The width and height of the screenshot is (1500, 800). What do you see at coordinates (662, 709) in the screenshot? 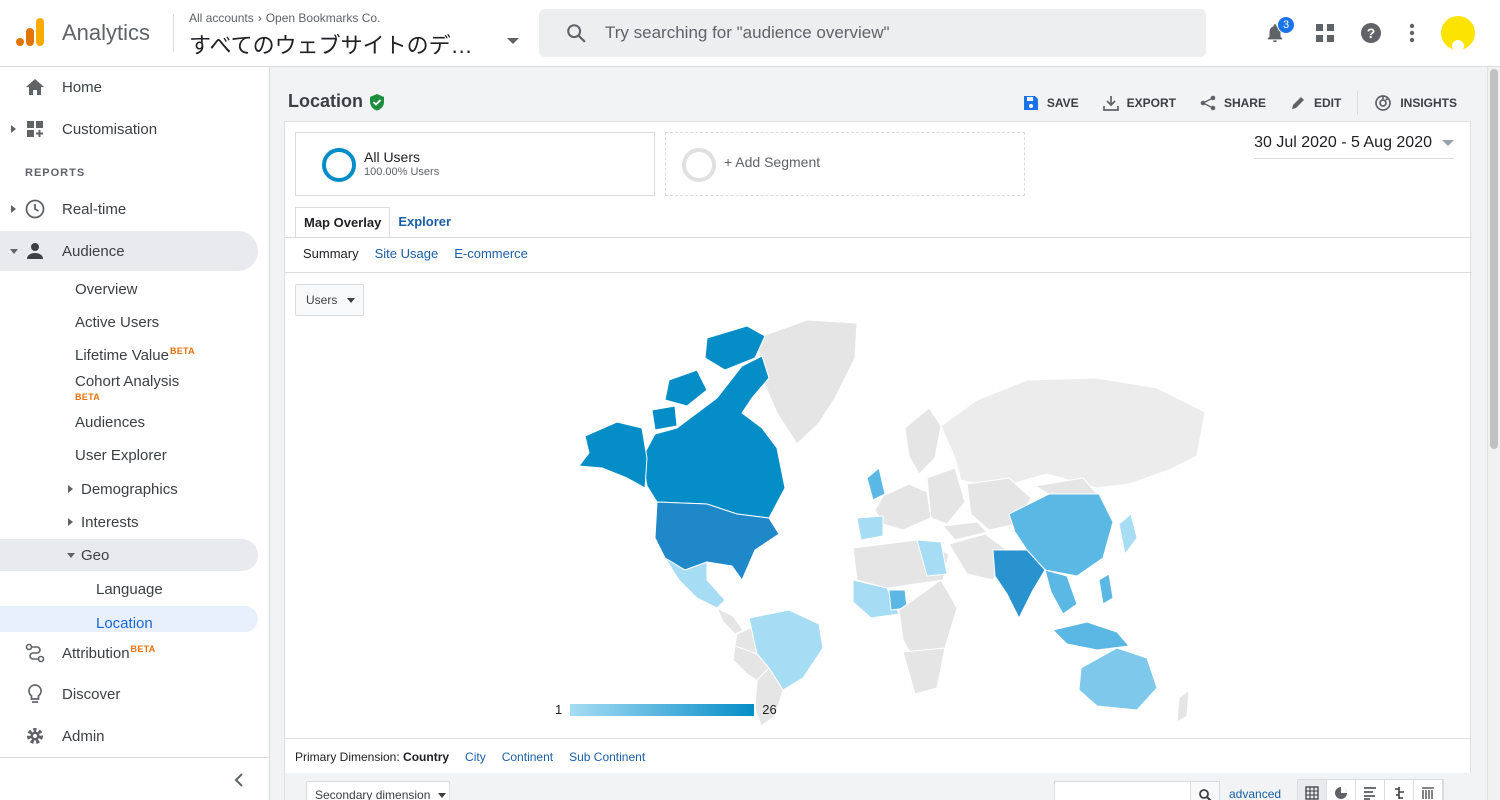
I see `legend-gradient` at bounding box center [662, 709].